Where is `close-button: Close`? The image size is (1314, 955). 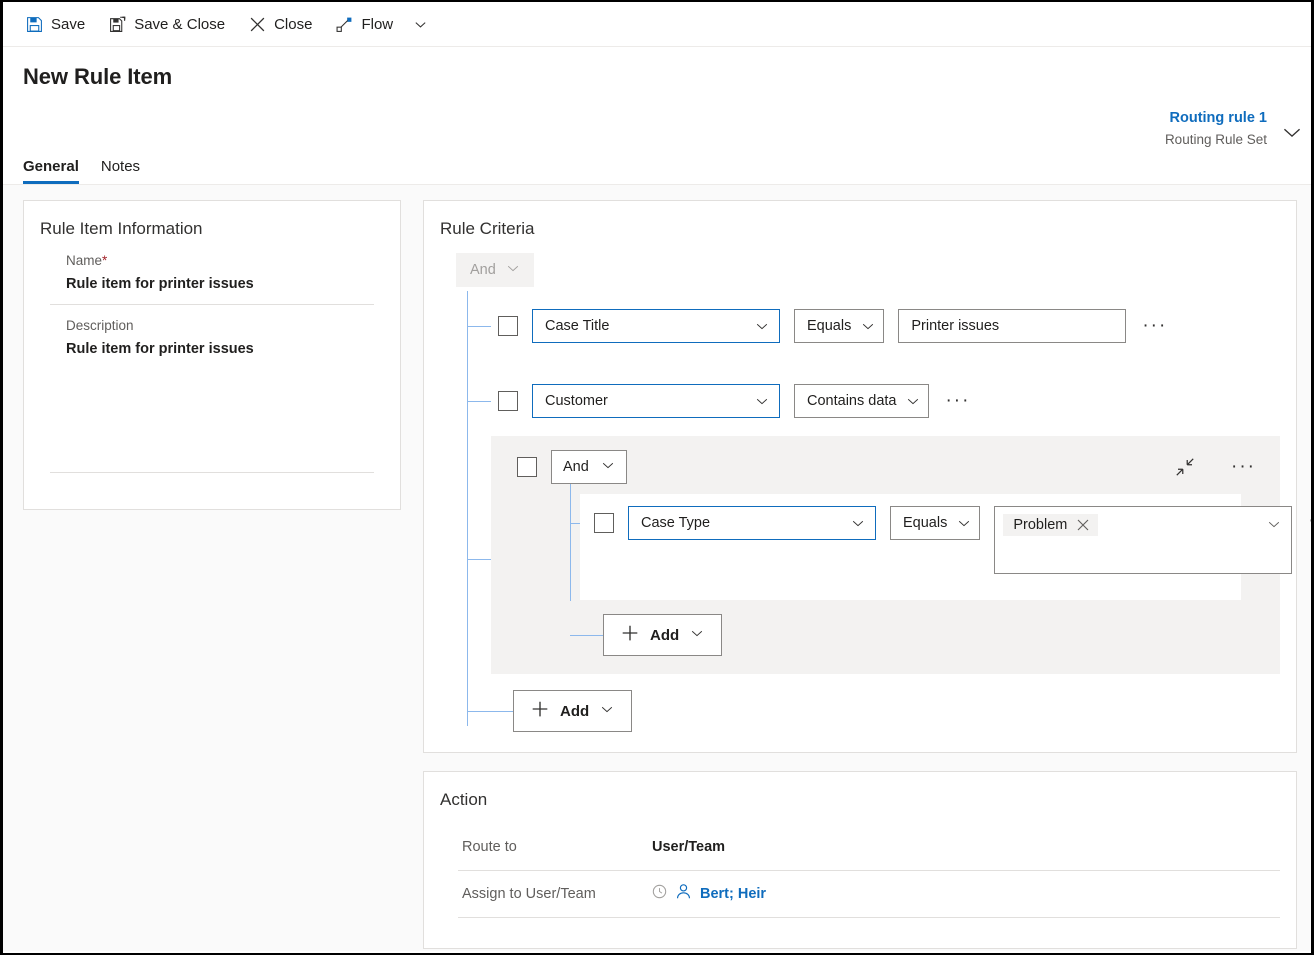 close-button: Close is located at coordinates (280, 24).